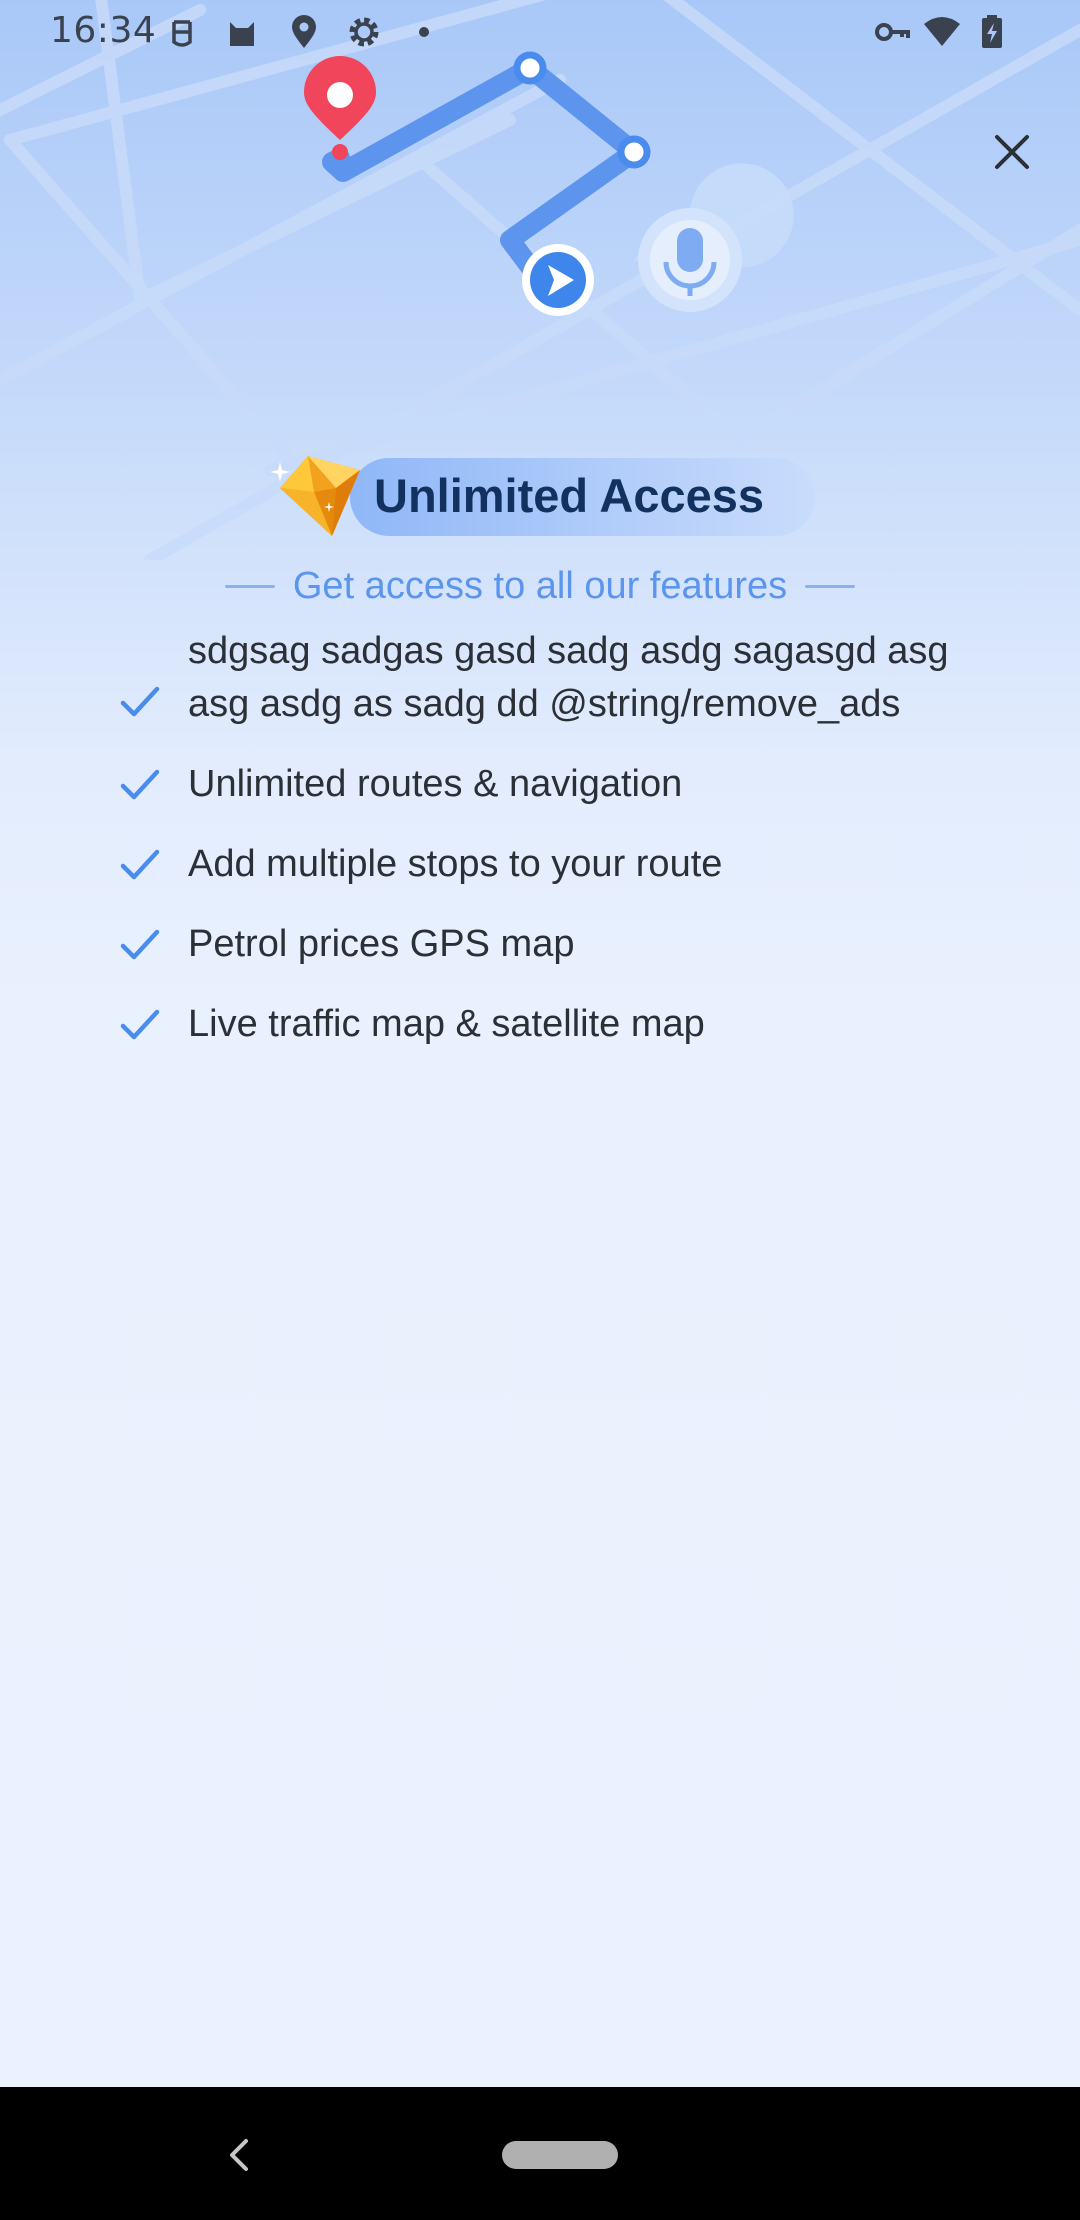 This screenshot has height=2220, width=1080. Describe the element at coordinates (830, 586) in the screenshot. I see `subtitle-divider-right` at that location.